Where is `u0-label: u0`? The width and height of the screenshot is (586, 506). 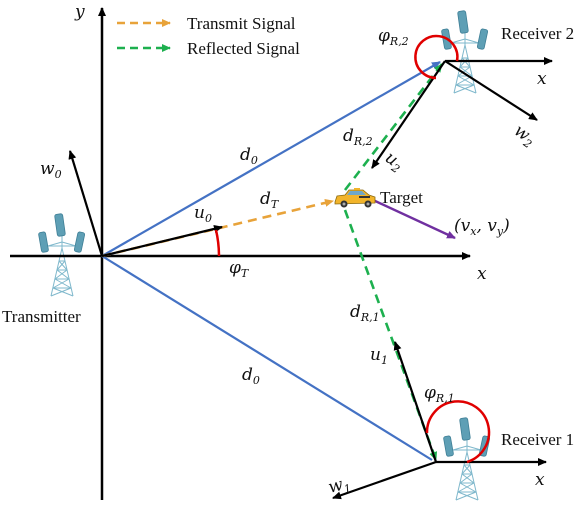
u0-label: u0 is located at coordinates (203, 214).